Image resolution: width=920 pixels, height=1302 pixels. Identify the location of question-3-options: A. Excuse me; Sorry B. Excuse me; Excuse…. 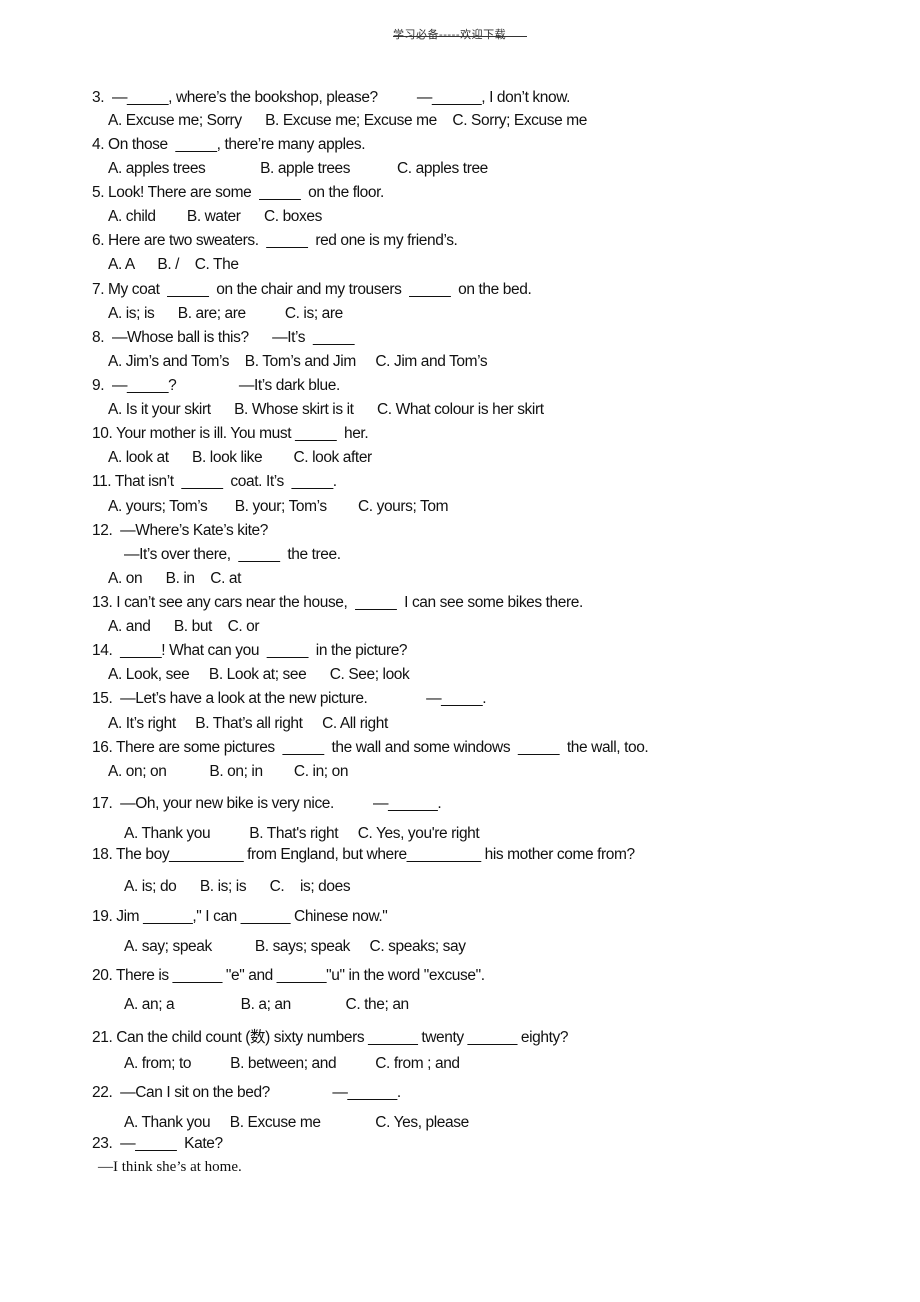
(347, 120).